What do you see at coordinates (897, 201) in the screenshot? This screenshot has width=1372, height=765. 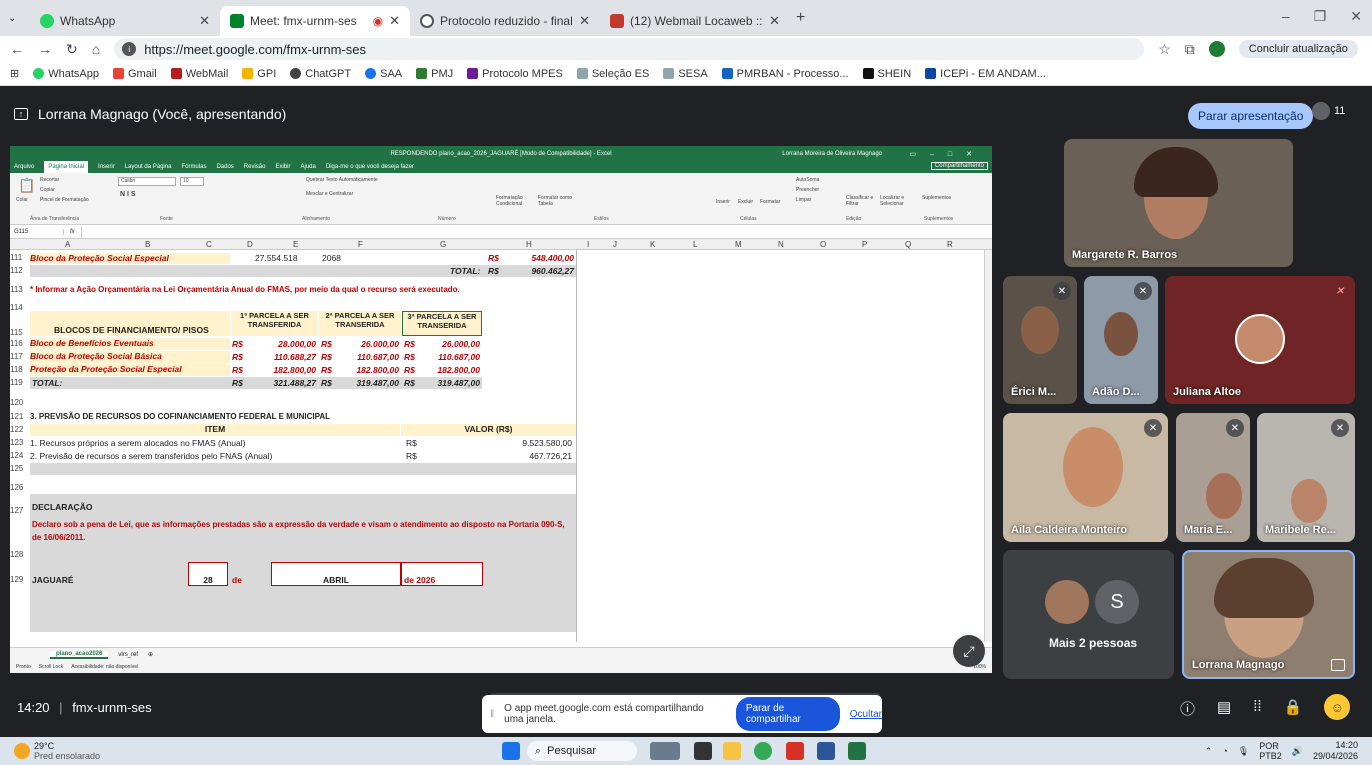 I see `find-select-button: Localizar e Selecionar` at bounding box center [897, 201].